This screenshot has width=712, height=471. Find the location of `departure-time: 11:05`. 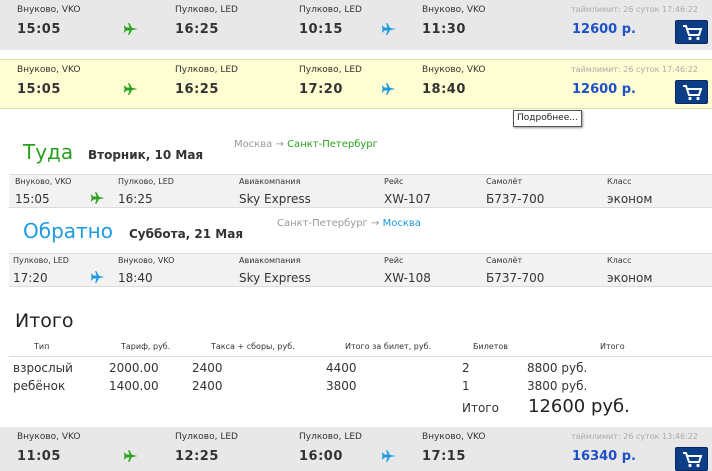

departure-time: 11:05 is located at coordinates (39, 456).